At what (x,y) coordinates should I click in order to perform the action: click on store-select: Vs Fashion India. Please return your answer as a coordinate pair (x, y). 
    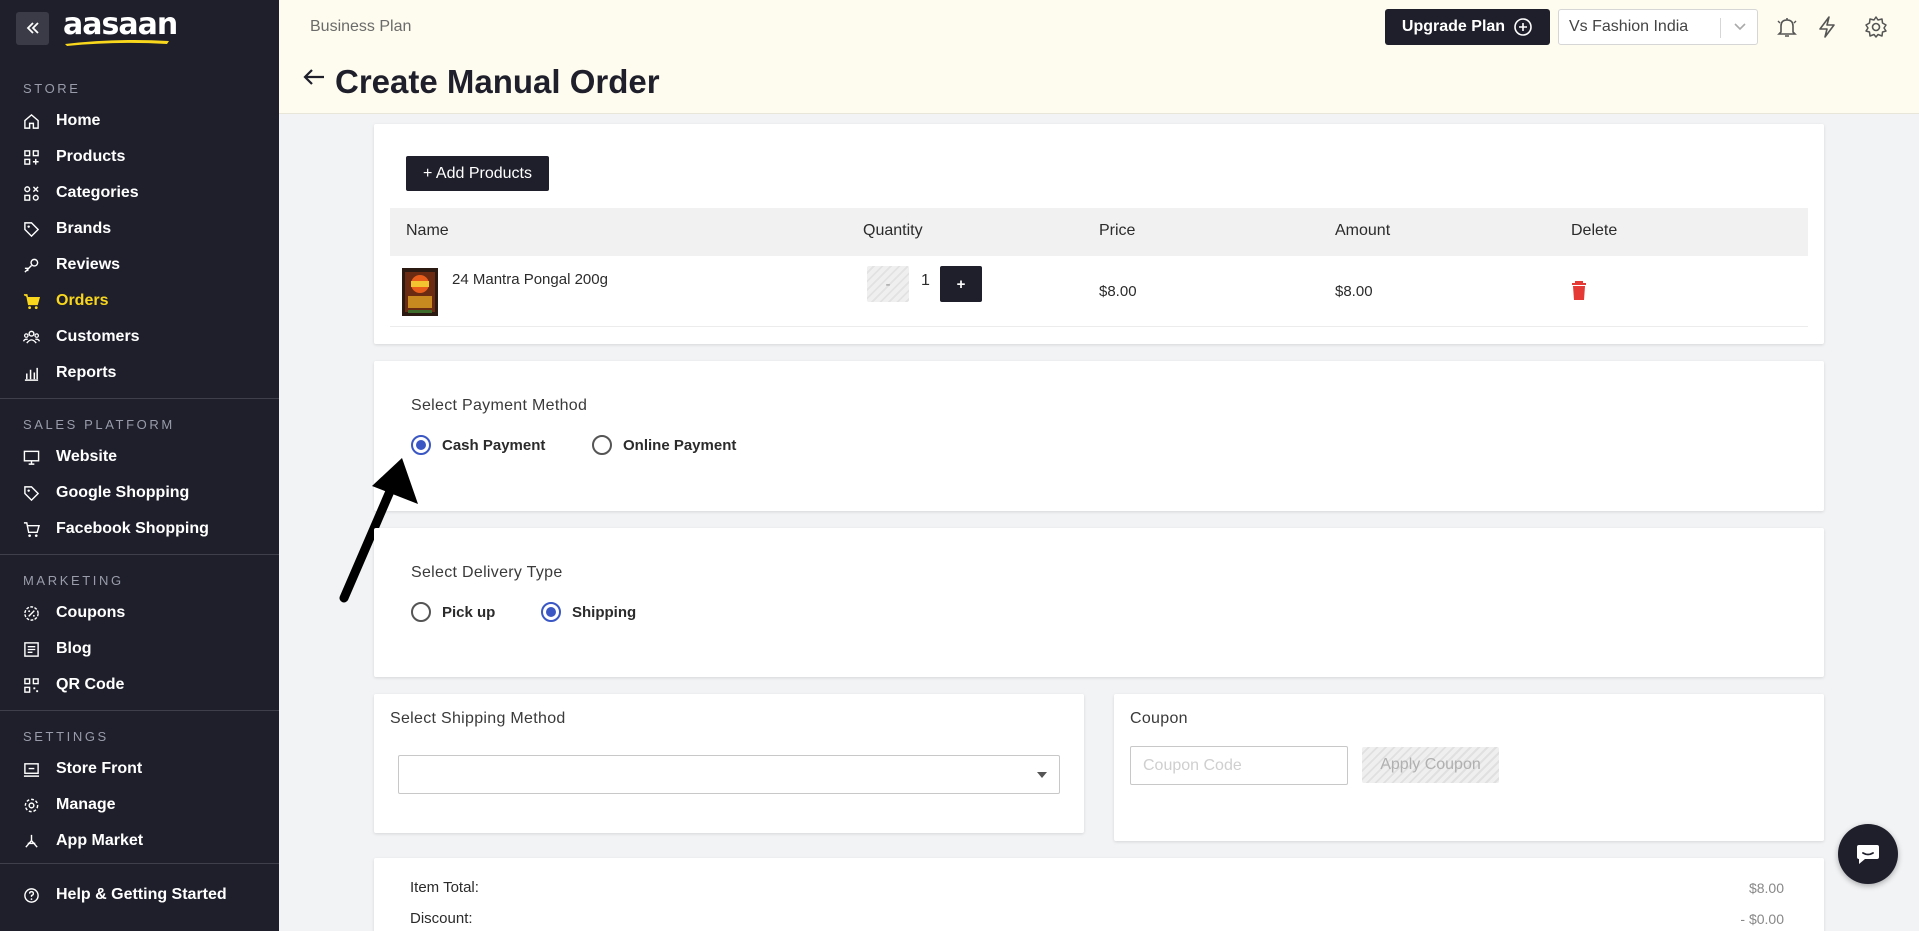
    Looking at the image, I should click on (1658, 27).